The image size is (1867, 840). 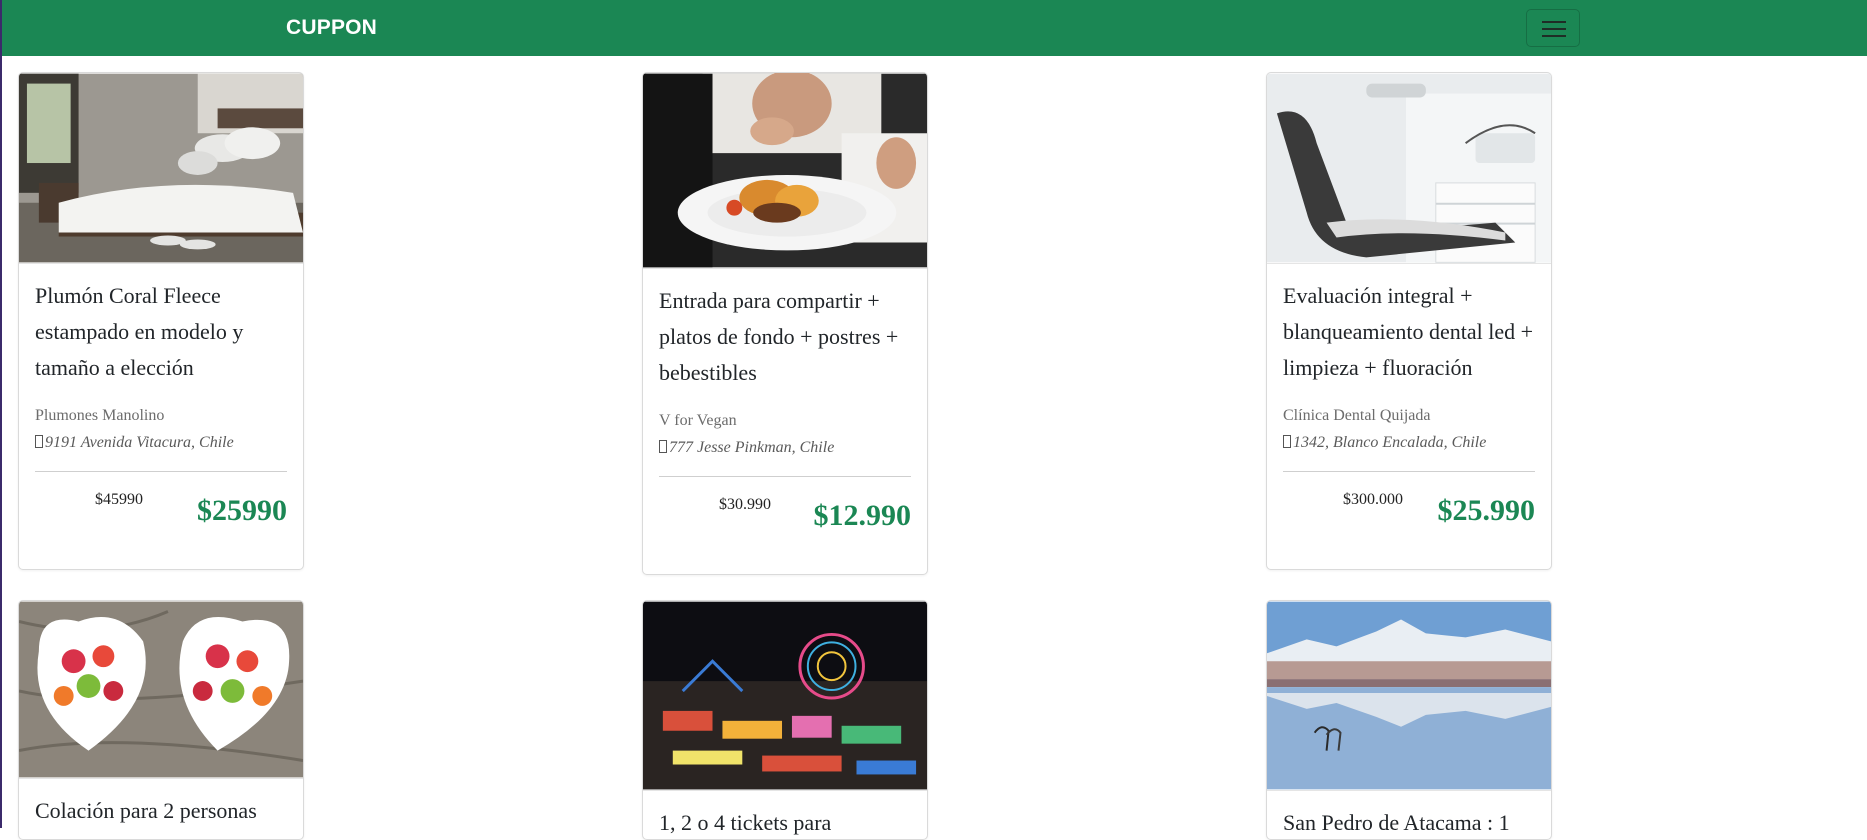 I want to click on original-price: $45990, so click(x=119, y=499).